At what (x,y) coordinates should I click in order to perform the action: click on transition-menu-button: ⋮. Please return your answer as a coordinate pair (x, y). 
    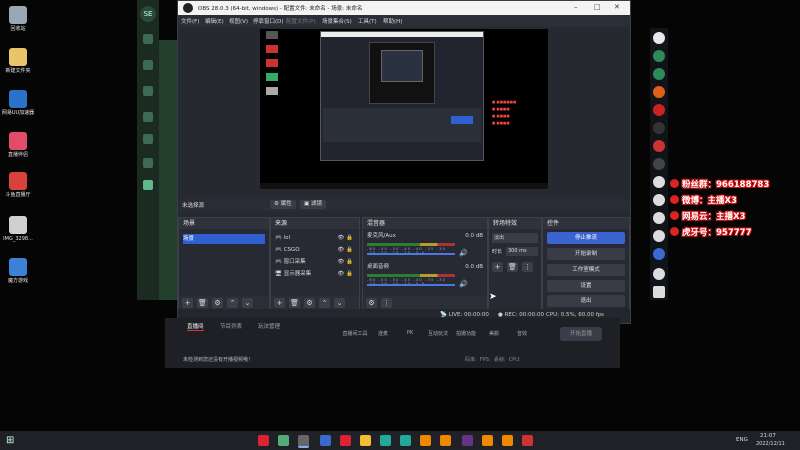
    Looking at the image, I should click on (527, 267).